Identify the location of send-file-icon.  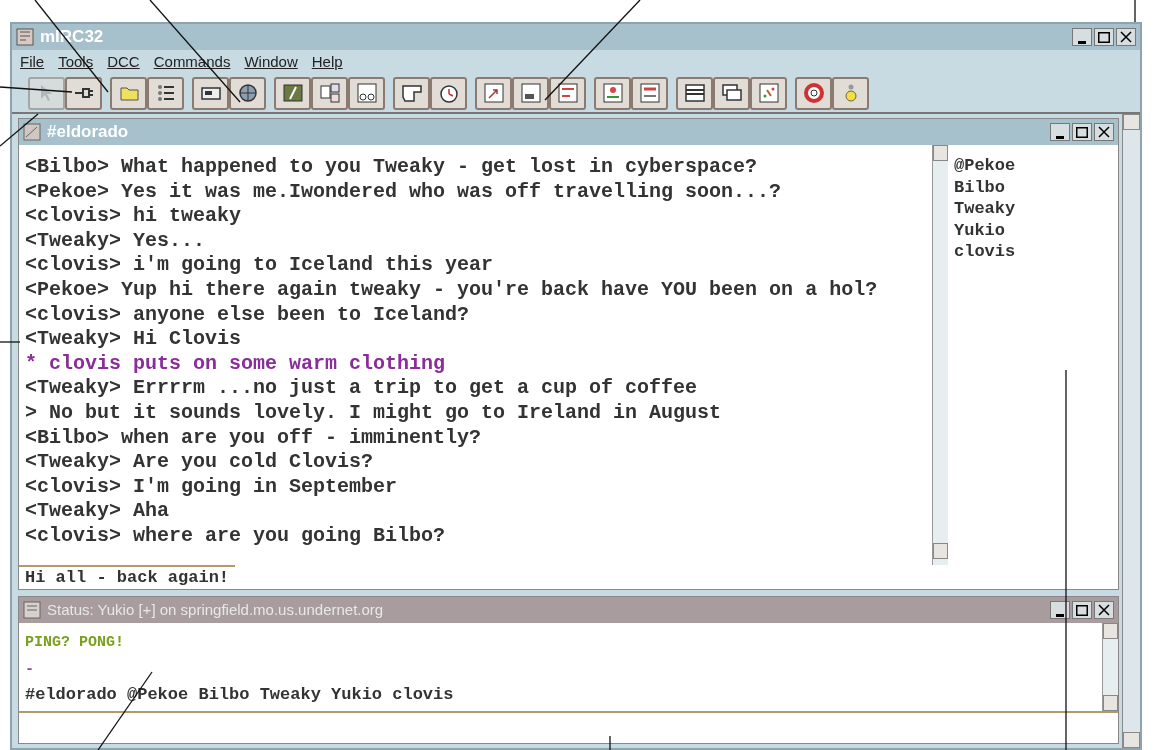
(493, 93).